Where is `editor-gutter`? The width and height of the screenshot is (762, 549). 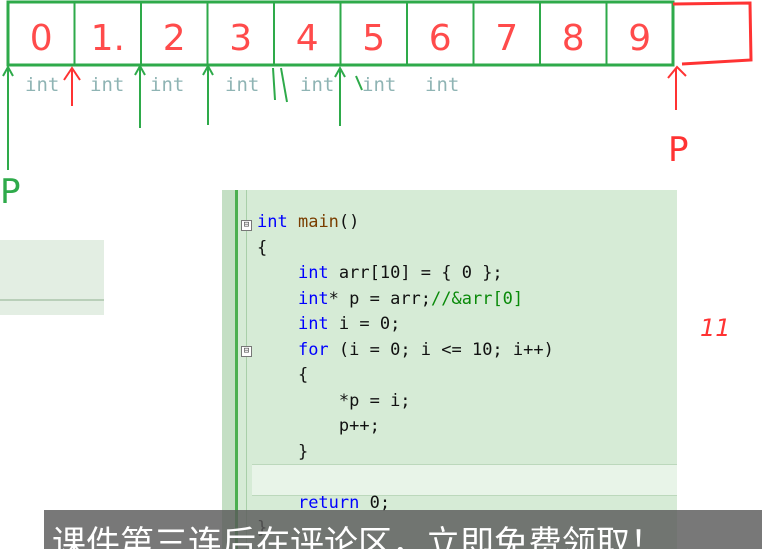
editor-gutter is located at coordinates (228, 369).